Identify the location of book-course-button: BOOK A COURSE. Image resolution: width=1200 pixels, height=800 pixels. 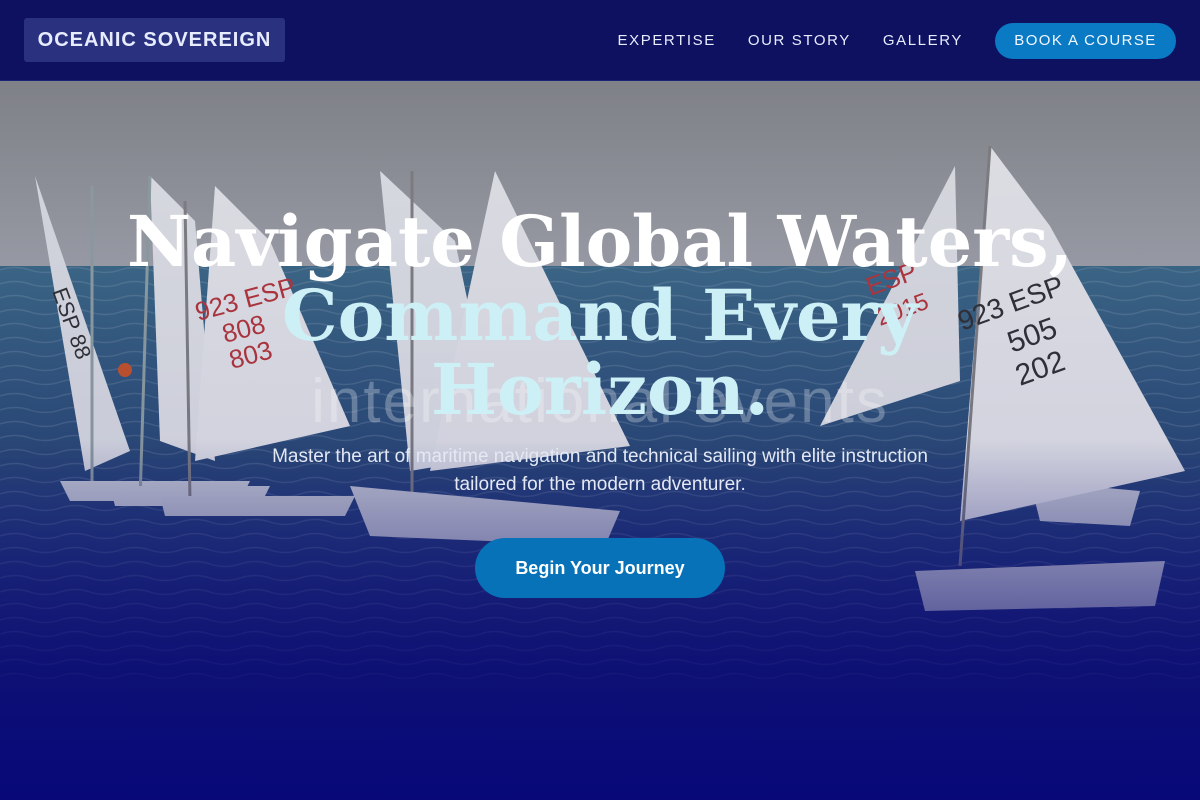
(1085, 40).